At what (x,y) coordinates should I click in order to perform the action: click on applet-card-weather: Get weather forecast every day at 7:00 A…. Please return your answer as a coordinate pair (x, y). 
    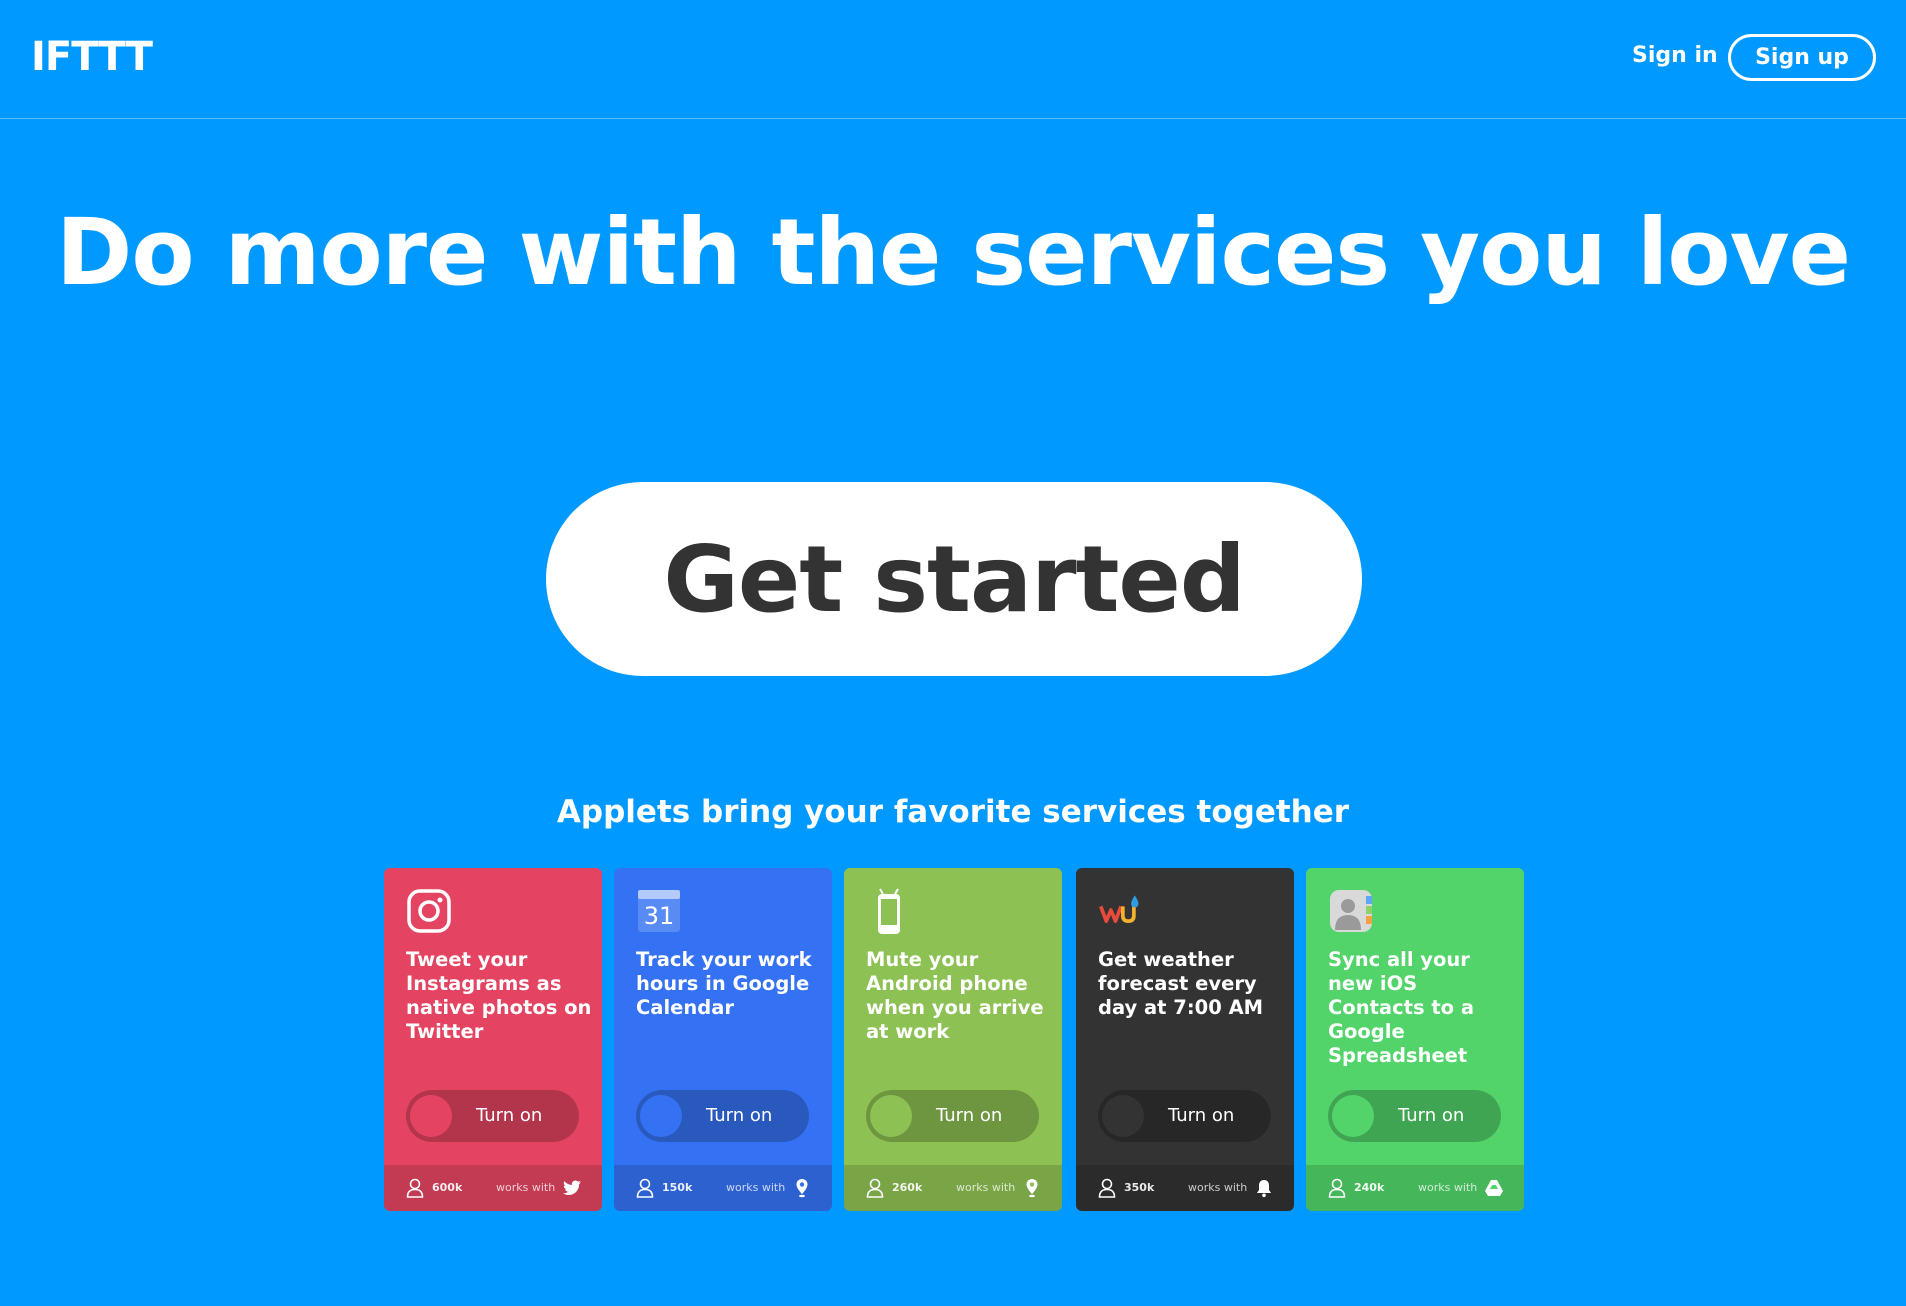
    Looking at the image, I should click on (1185, 1039).